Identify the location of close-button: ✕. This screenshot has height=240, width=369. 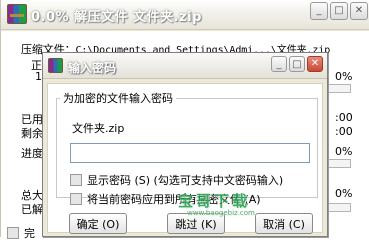
(359, 11).